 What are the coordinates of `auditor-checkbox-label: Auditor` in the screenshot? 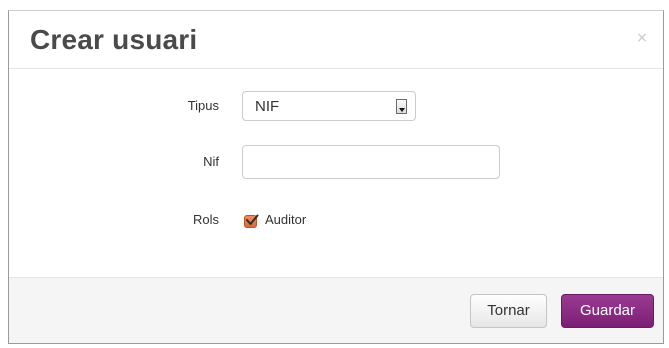 It's located at (285, 219).